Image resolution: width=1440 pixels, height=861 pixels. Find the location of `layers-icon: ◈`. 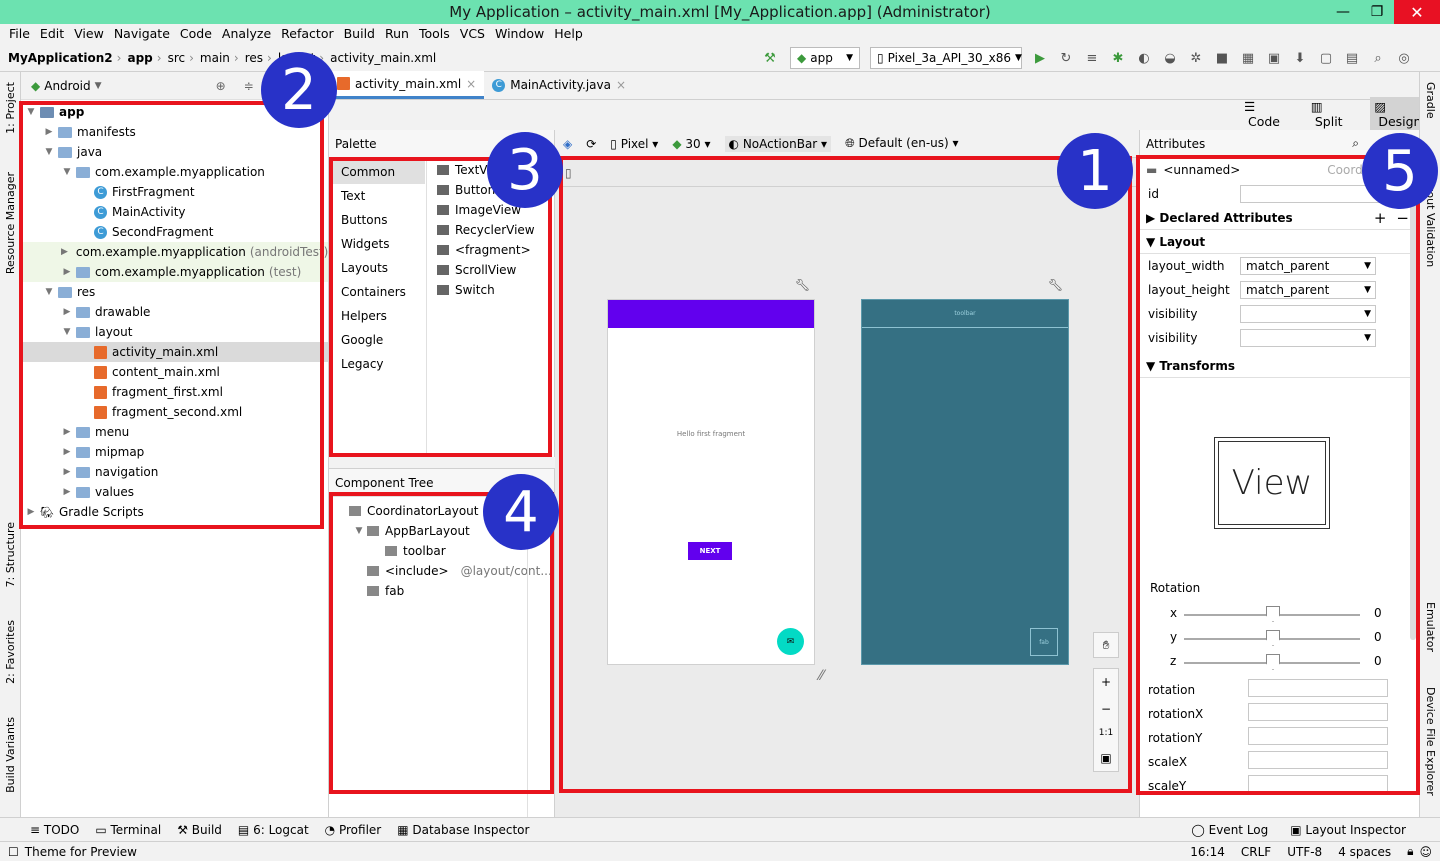

layers-icon: ◈ is located at coordinates (567, 144).